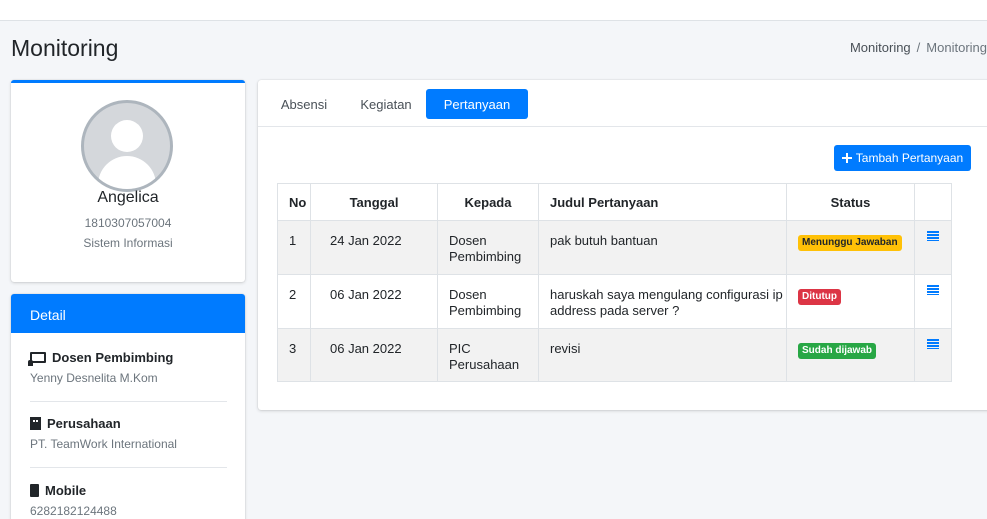 The width and height of the screenshot is (987, 519). What do you see at coordinates (84, 423) in the screenshot?
I see `detail-label: Perusahaan` at bounding box center [84, 423].